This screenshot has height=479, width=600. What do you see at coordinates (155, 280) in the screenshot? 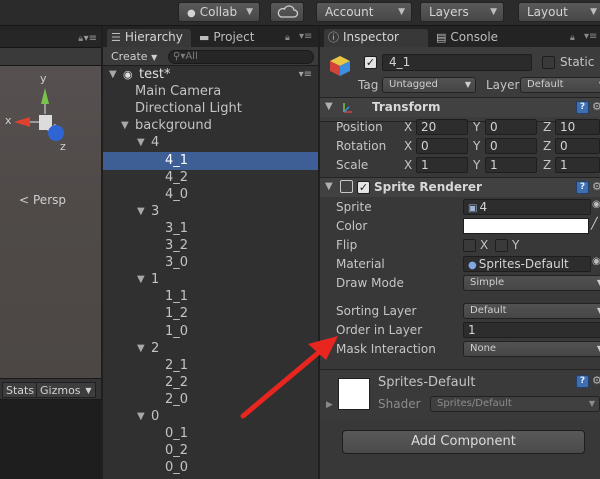
I see `hierarchy-item-label: 1` at bounding box center [155, 280].